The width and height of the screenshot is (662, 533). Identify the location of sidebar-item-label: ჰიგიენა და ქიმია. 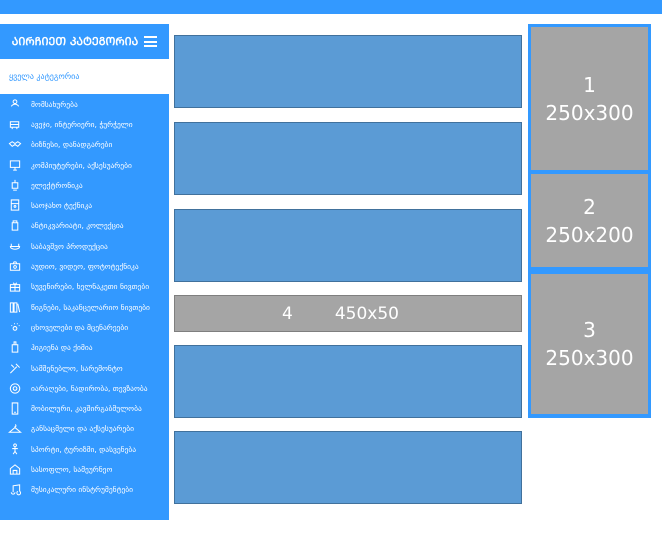
(62, 348).